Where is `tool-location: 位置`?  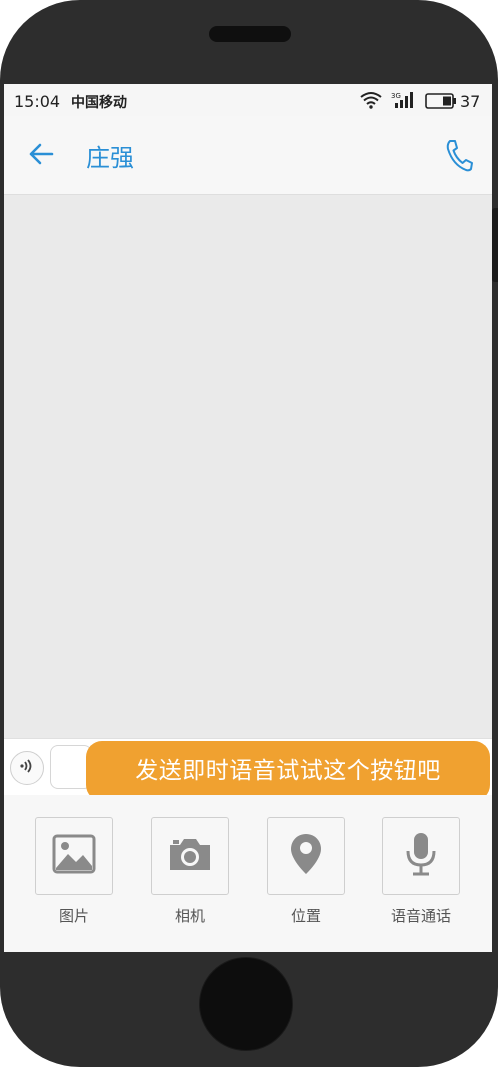 tool-location: 位置 is located at coordinates (306, 871).